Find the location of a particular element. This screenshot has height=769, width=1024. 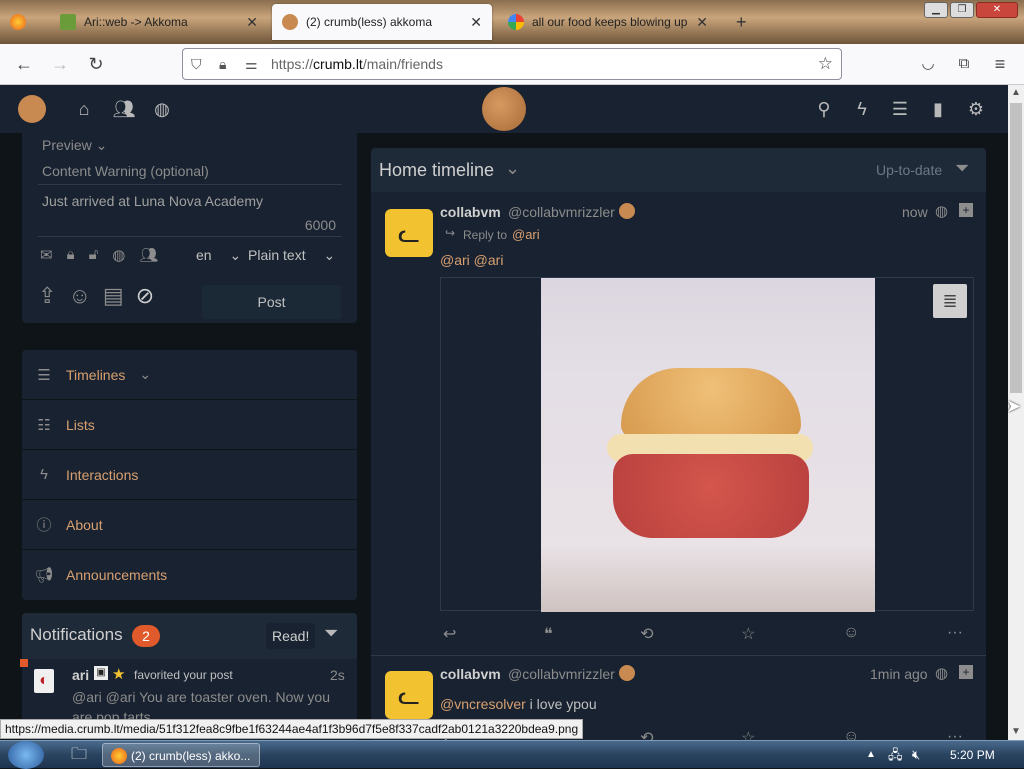

timeline-header: Home timeline ⌄ Up-to-date ⏷ is located at coordinates (678, 170).